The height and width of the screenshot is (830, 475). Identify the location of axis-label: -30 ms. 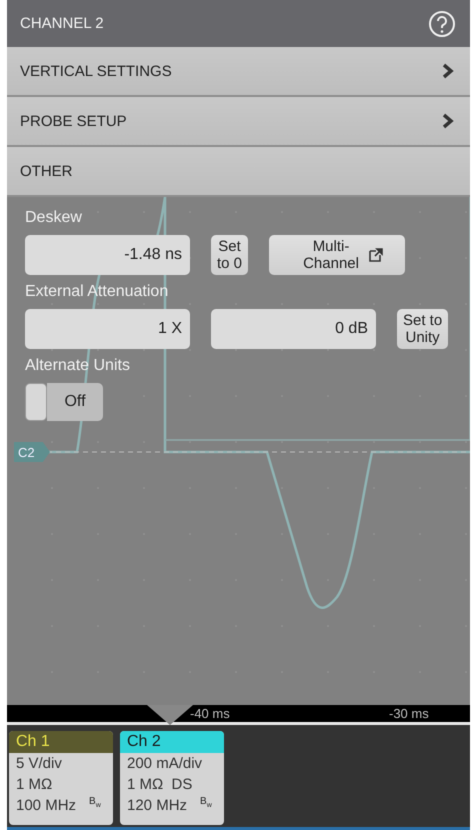
(409, 713).